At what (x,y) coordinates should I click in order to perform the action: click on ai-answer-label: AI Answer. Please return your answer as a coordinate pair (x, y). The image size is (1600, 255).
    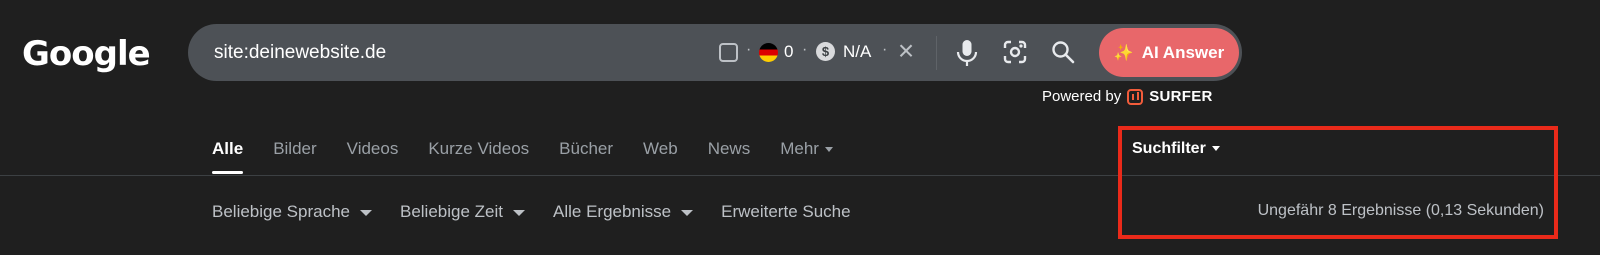
    Looking at the image, I should click on (1183, 52).